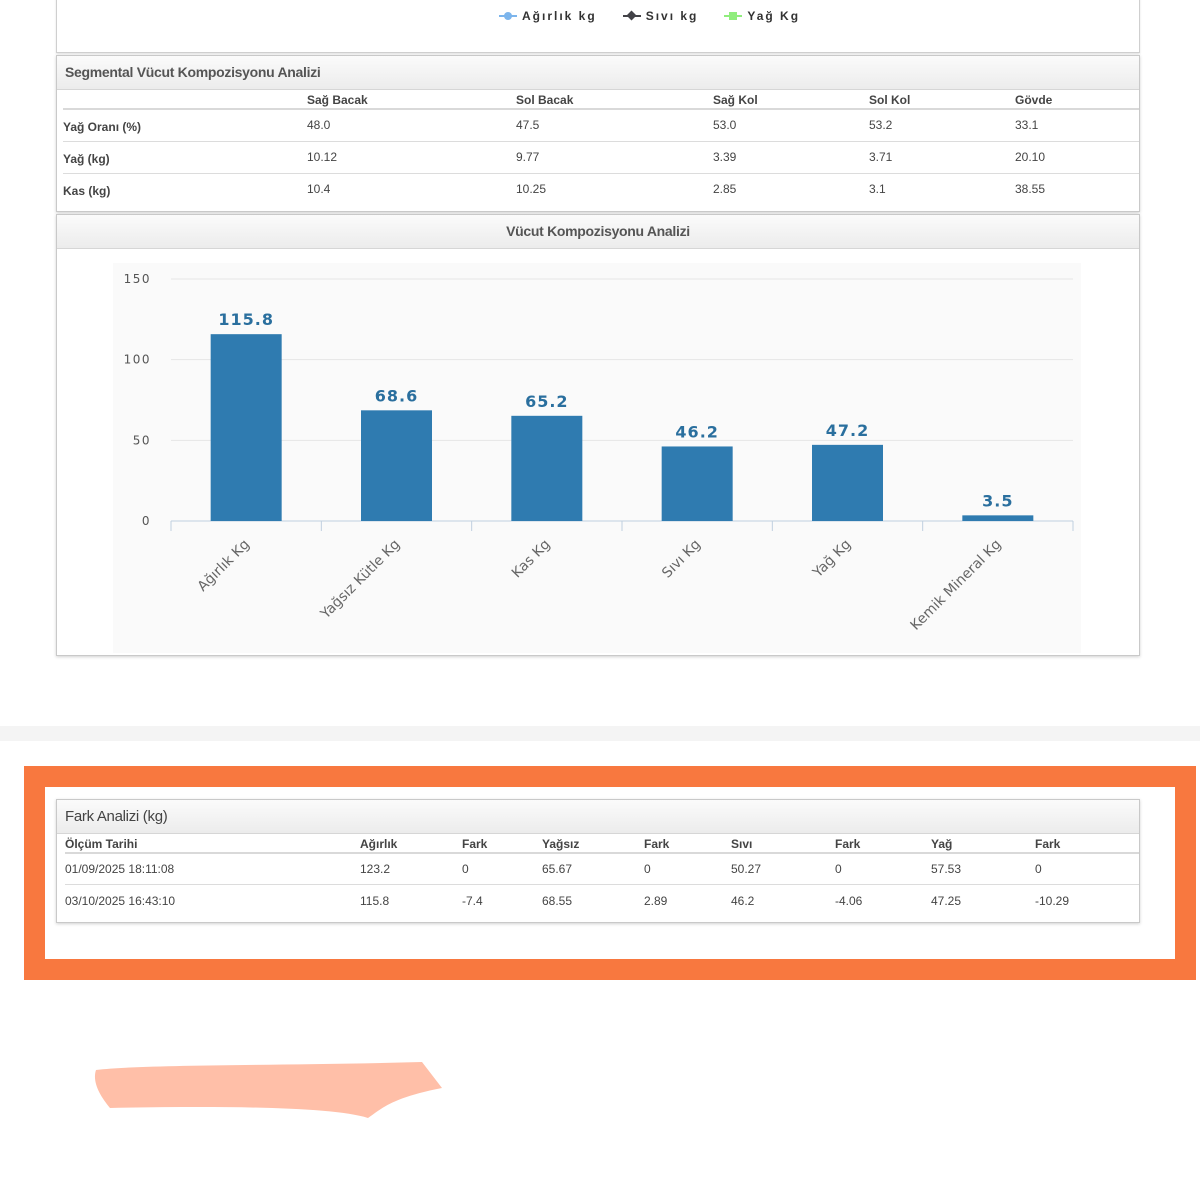 The height and width of the screenshot is (1200, 1200). What do you see at coordinates (212, 844) in the screenshot?
I see `column-header: Ölçüm Tarihi` at bounding box center [212, 844].